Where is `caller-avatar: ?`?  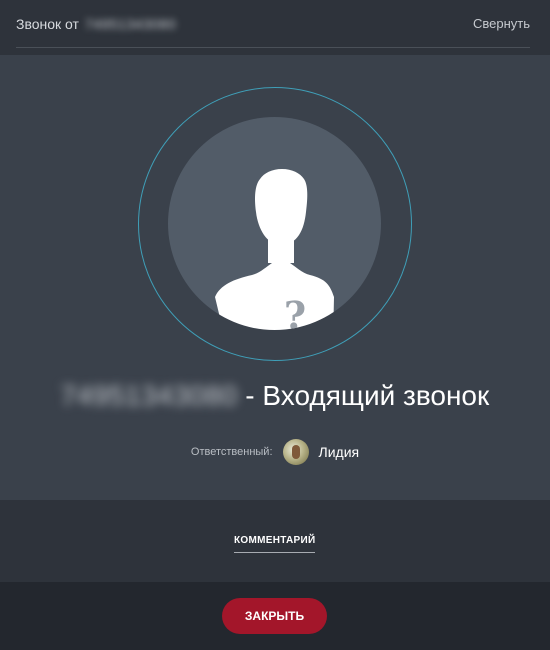 caller-avatar: ? is located at coordinates (274, 223).